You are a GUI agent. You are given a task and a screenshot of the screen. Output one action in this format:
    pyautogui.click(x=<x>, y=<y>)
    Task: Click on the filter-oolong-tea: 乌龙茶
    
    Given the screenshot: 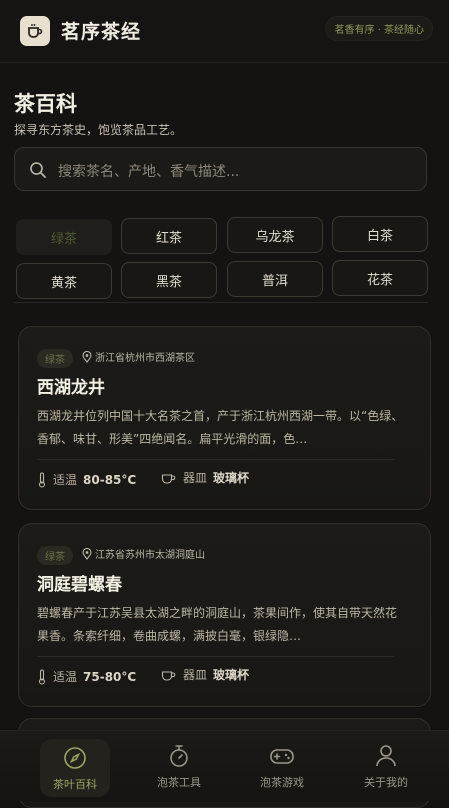 What is the action you would take?
    pyautogui.click(x=275, y=235)
    